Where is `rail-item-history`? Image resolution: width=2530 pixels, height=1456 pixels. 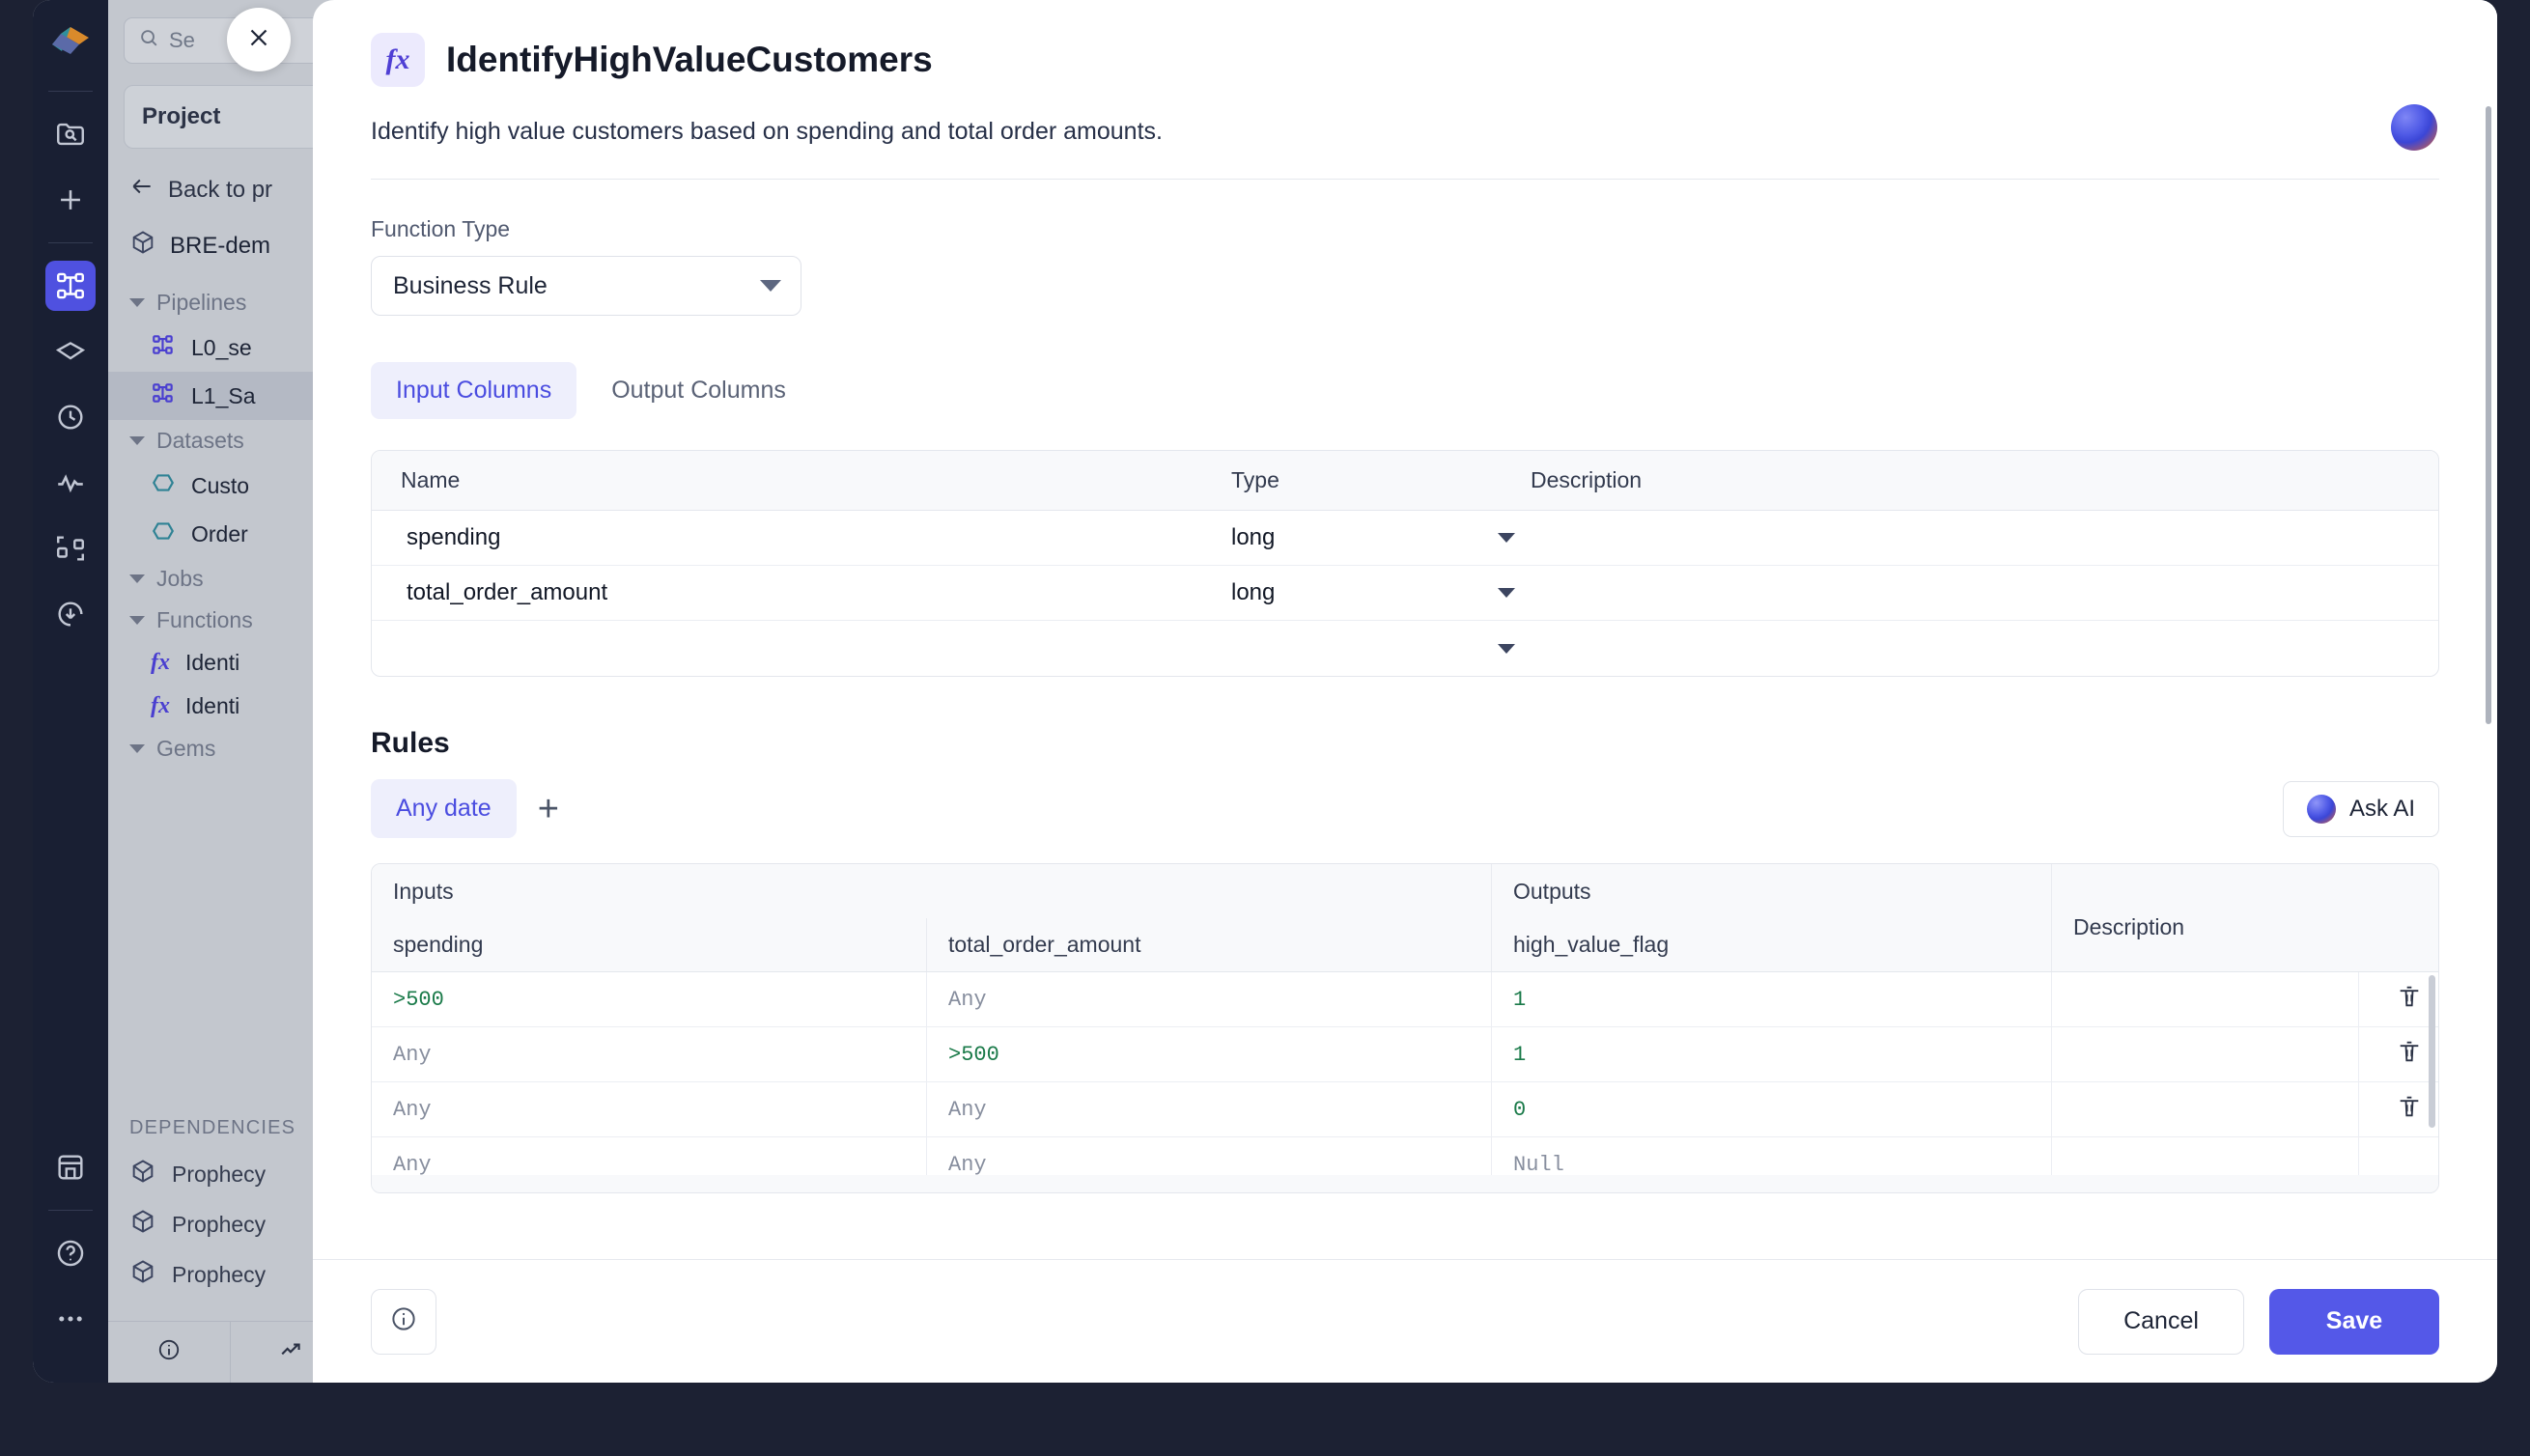 rail-item-history is located at coordinates (70, 417).